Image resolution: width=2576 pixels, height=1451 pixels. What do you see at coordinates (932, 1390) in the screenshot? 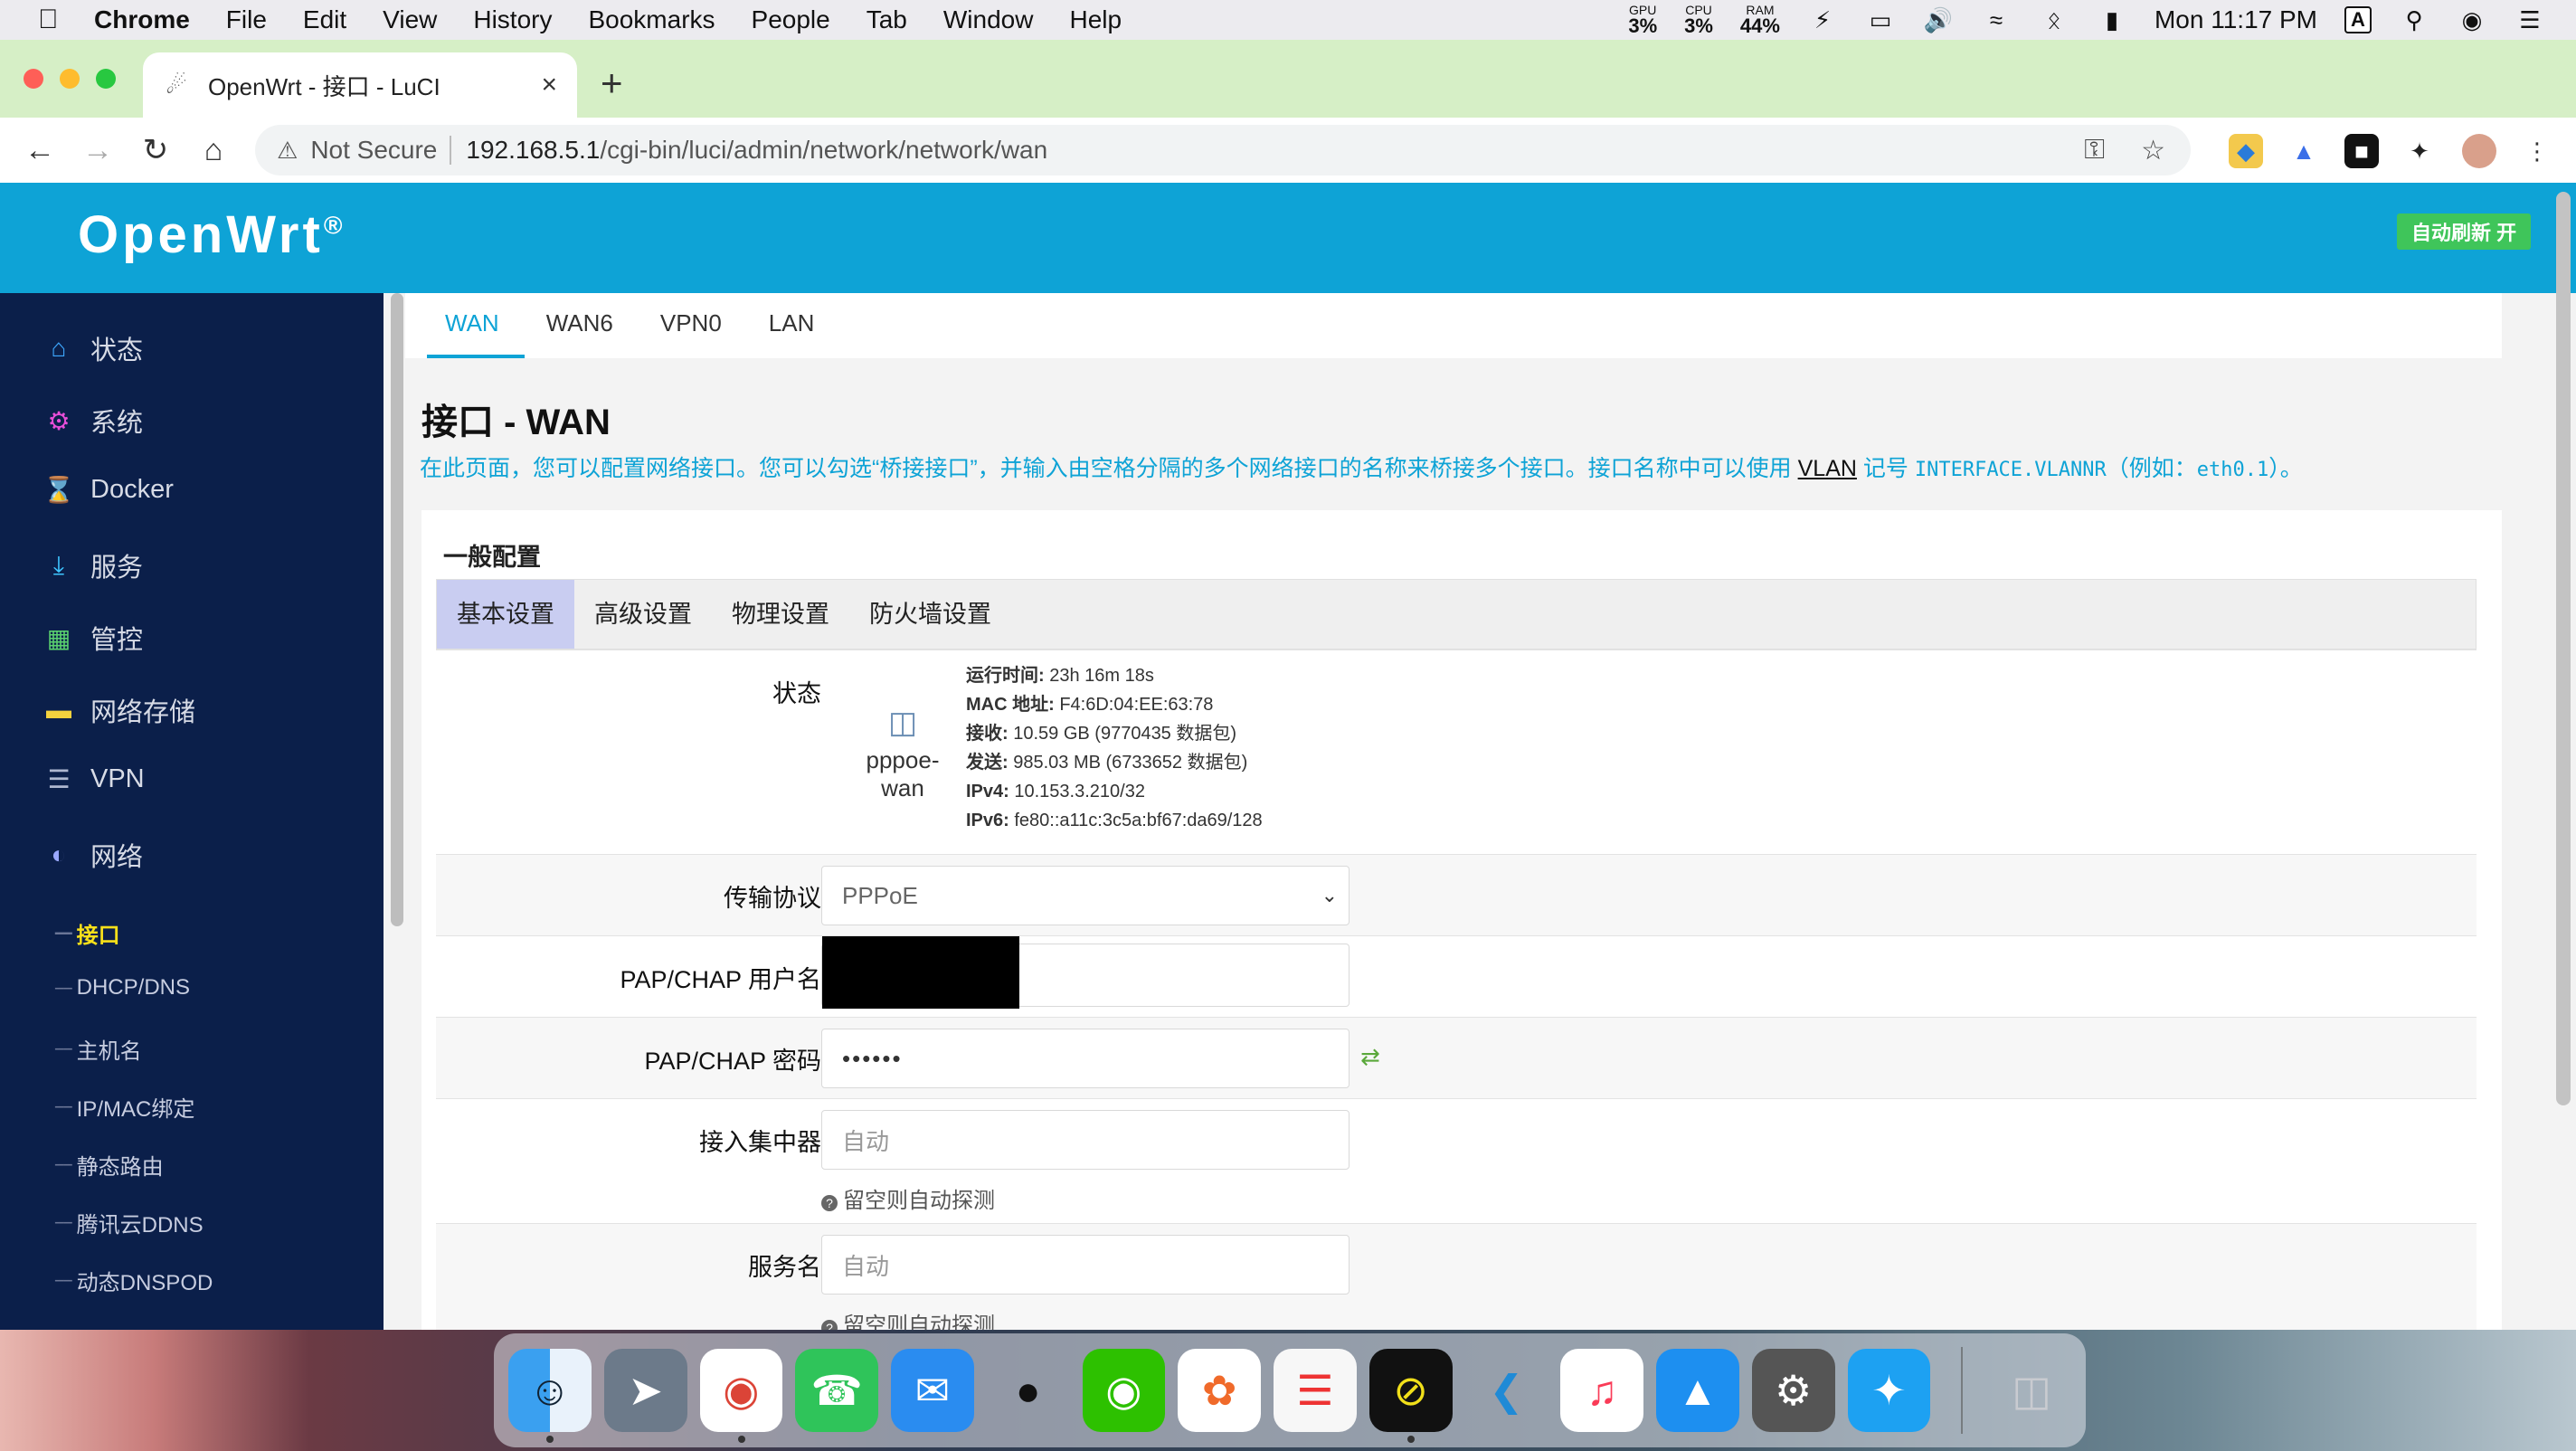
I see `messages-icon: ✉` at bounding box center [932, 1390].